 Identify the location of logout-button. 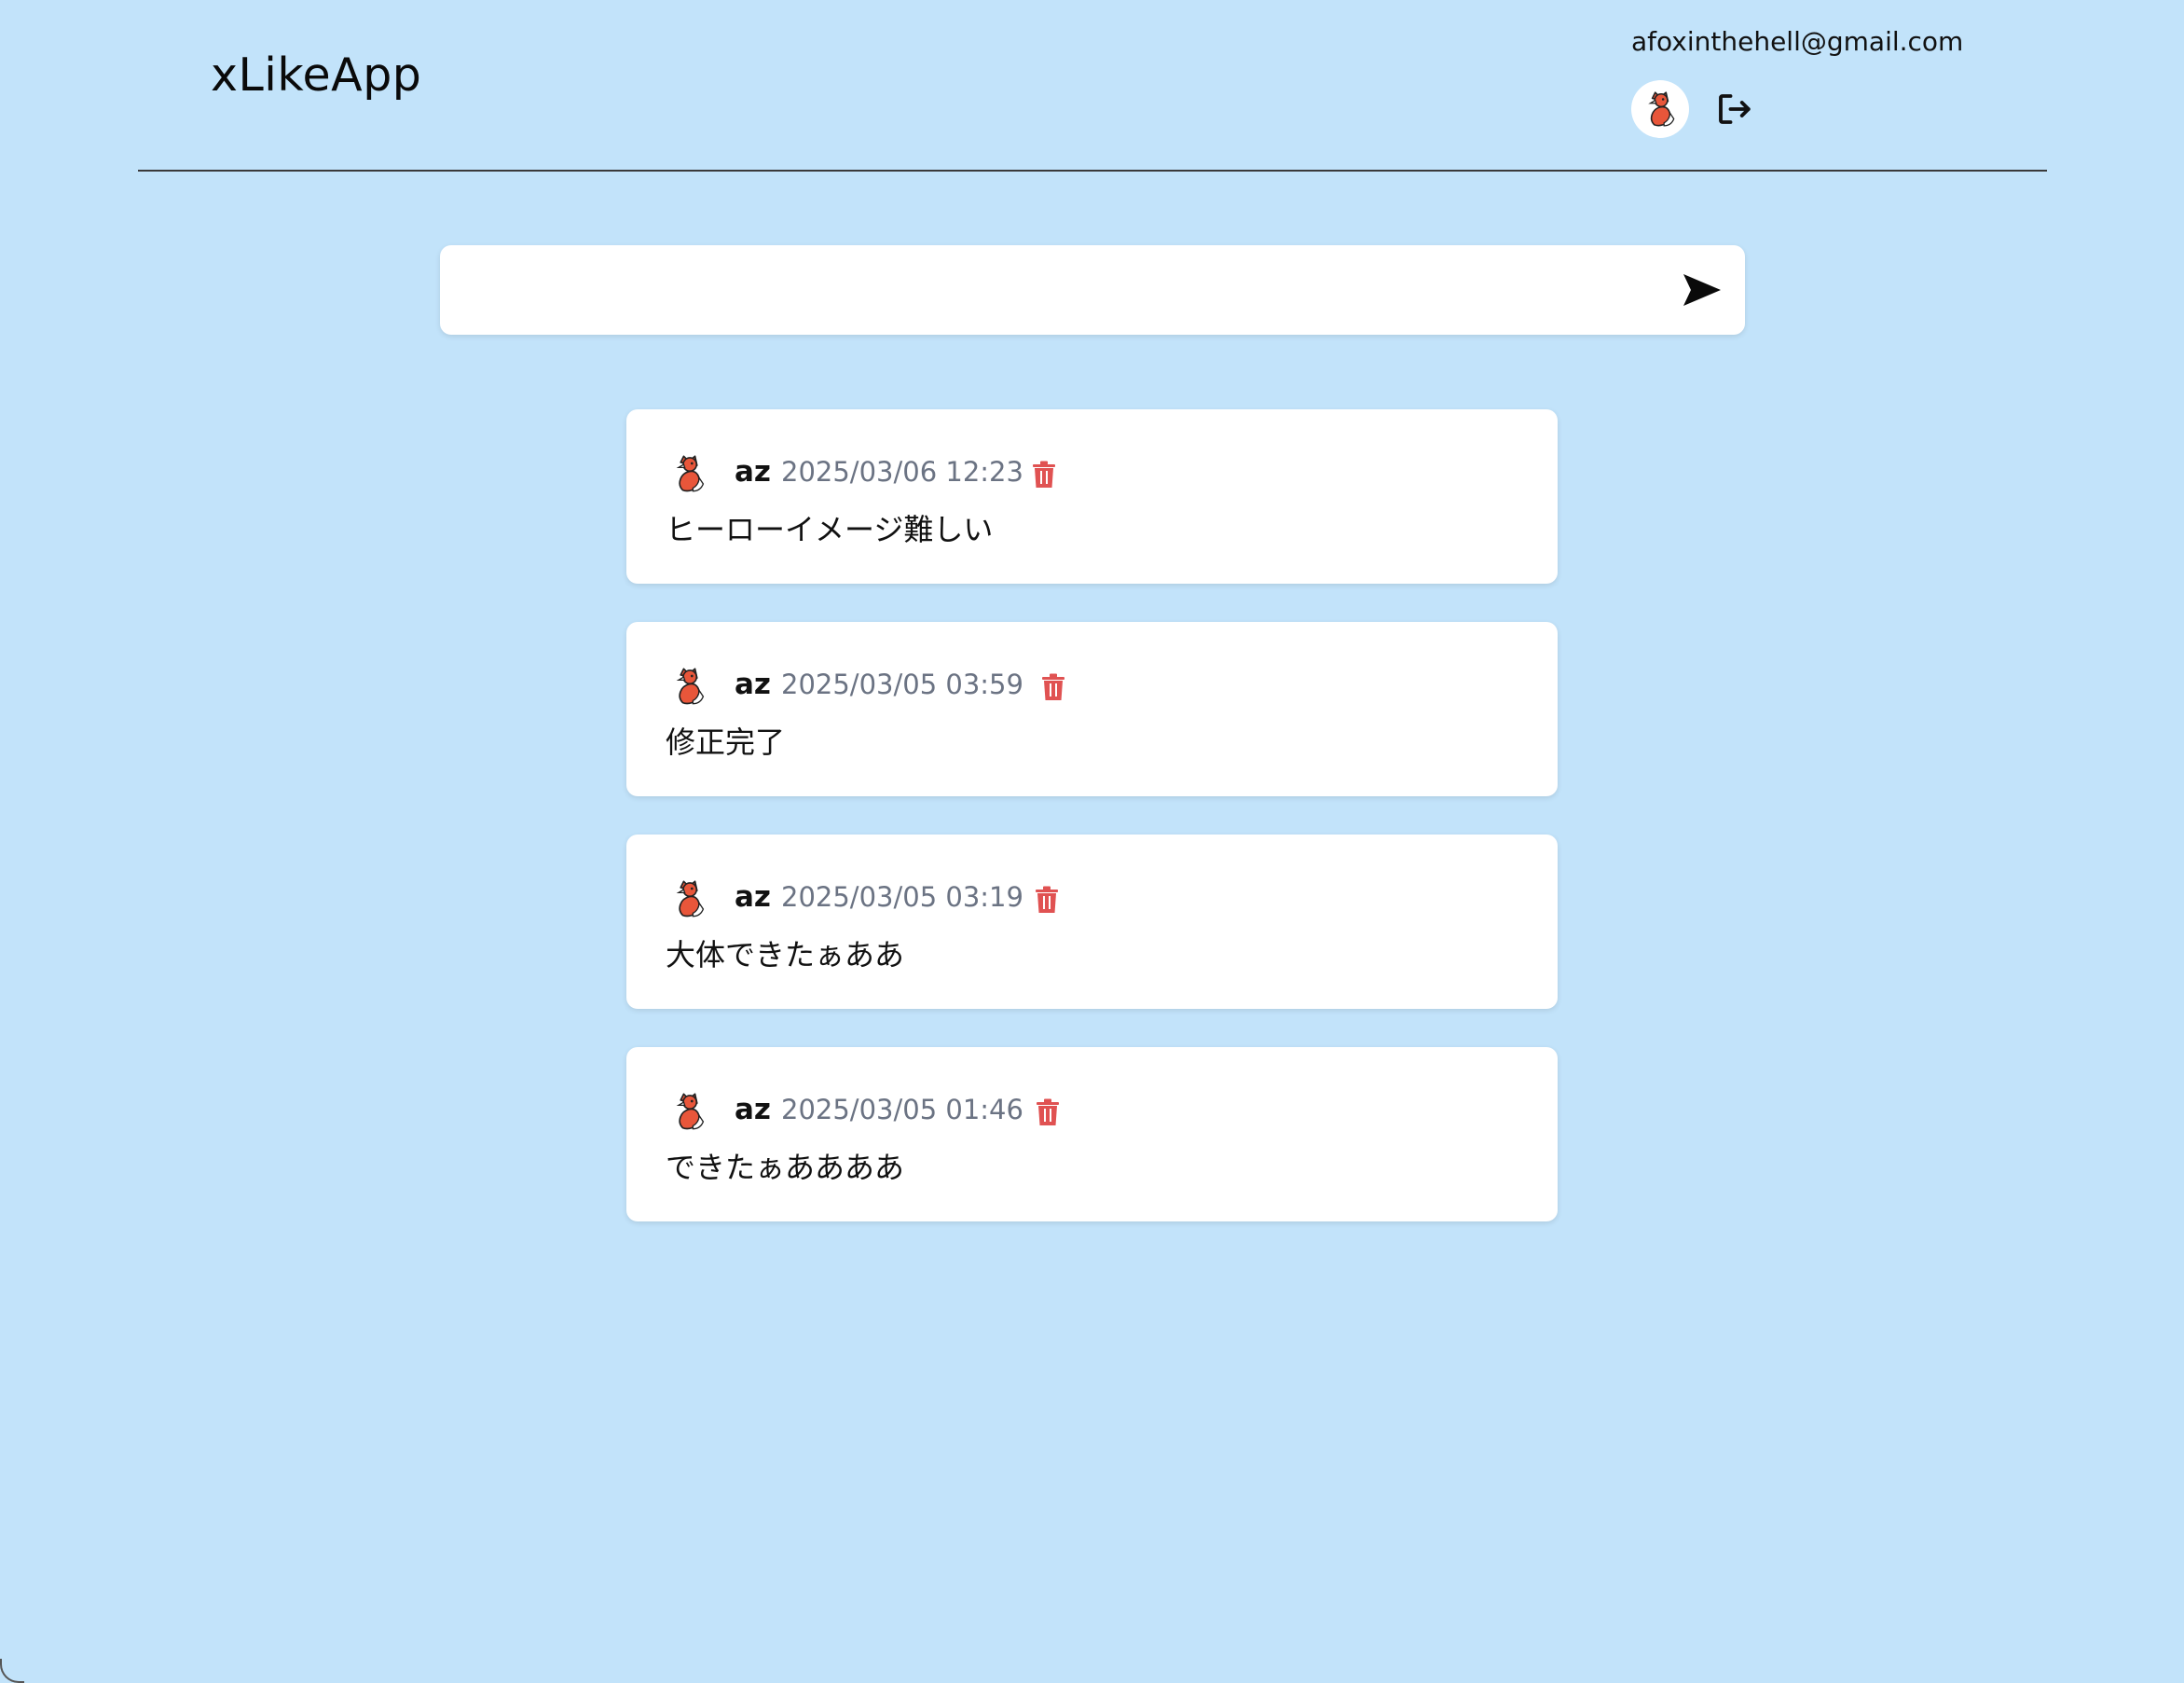
(1734, 109).